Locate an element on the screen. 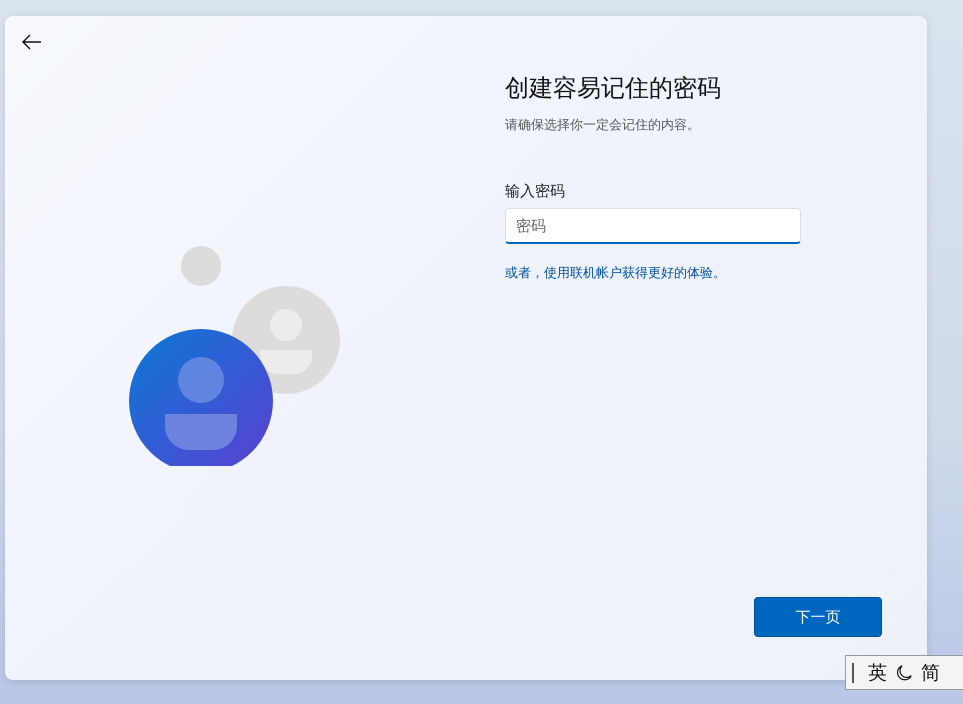  page-subtitle: 请确保选择你一定会记住的内容。 is located at coordinates (602, 125).